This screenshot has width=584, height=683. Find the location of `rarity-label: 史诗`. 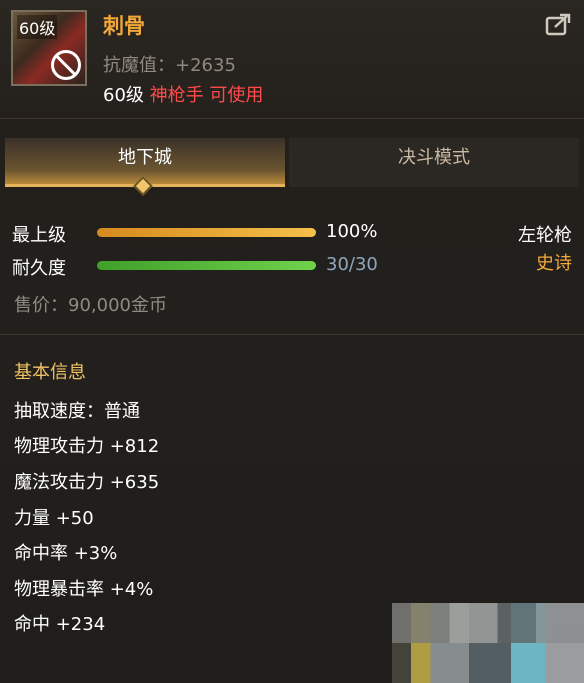

rarity-label: 史诗 is located at coordinates (554, 263).